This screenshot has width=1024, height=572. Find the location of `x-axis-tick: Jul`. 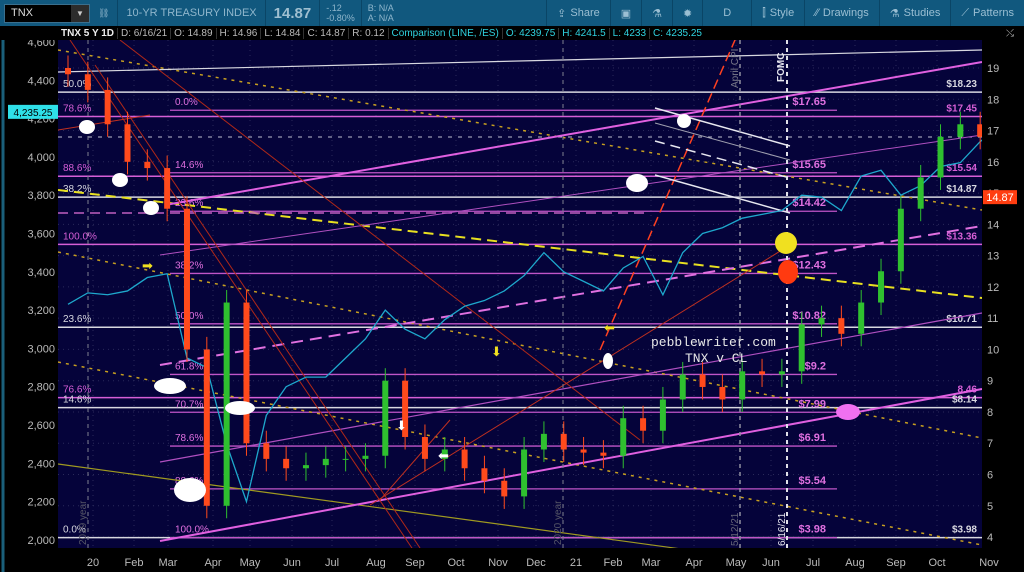

x-axis-tick: Jul is located at coordinates (813, 563).